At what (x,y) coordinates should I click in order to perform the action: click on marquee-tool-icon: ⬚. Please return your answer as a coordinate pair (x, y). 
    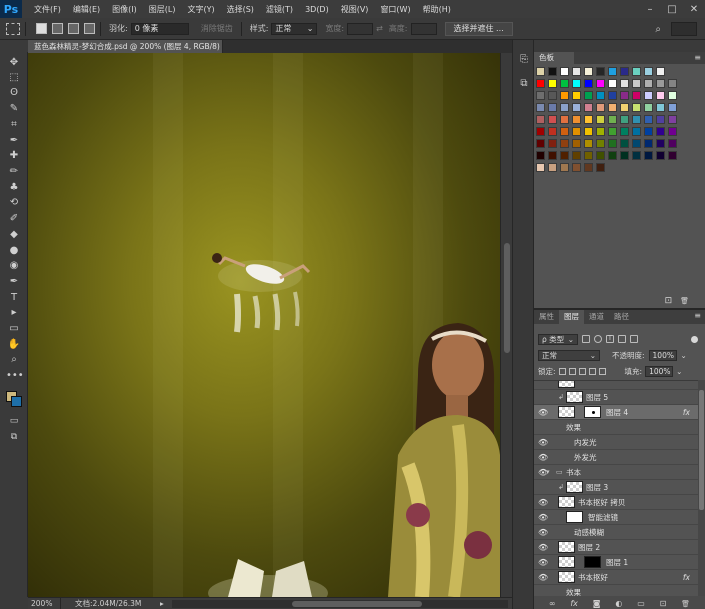
    Looking at the image, I should click on (14, 78).